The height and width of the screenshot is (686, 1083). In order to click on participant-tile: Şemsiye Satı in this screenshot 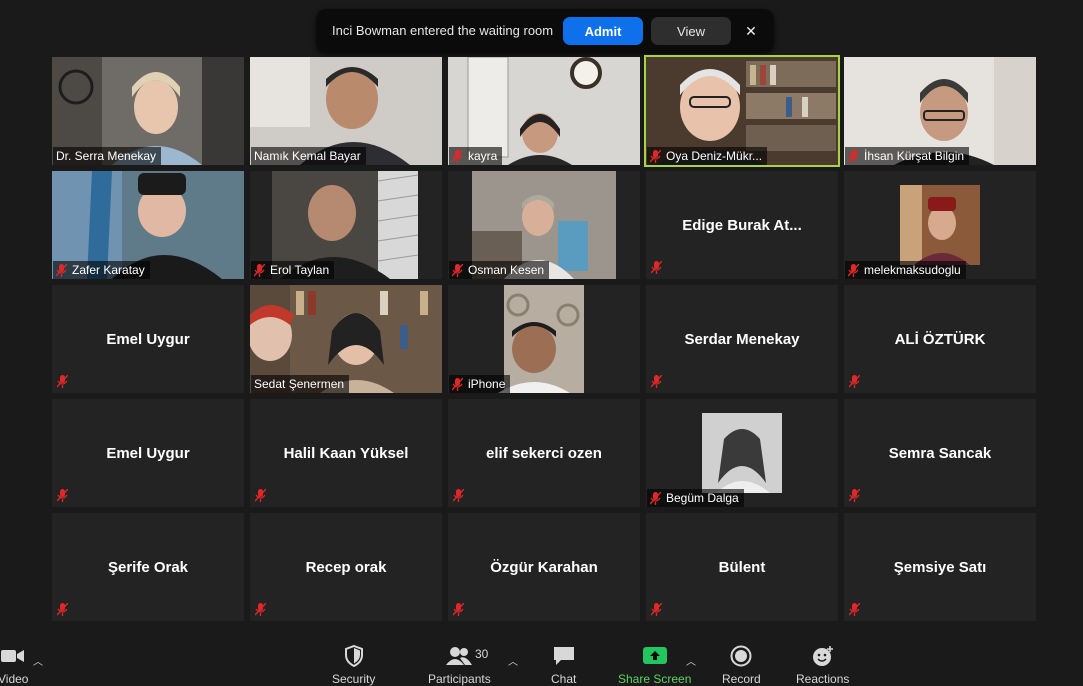, I will do `click(940, 567)`.